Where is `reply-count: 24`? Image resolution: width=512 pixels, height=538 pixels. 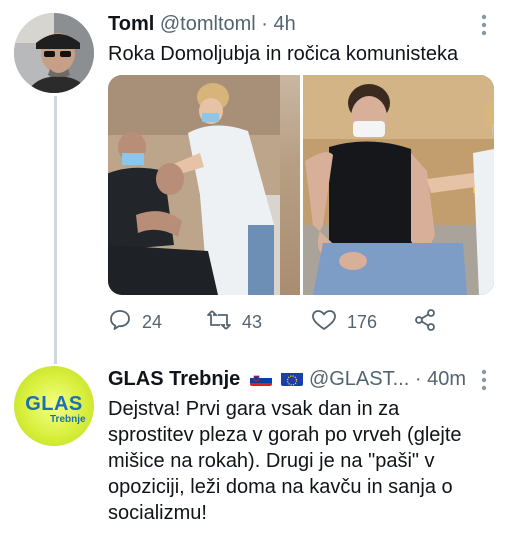 reply-count: 24 is located at coordinates (152, 322).